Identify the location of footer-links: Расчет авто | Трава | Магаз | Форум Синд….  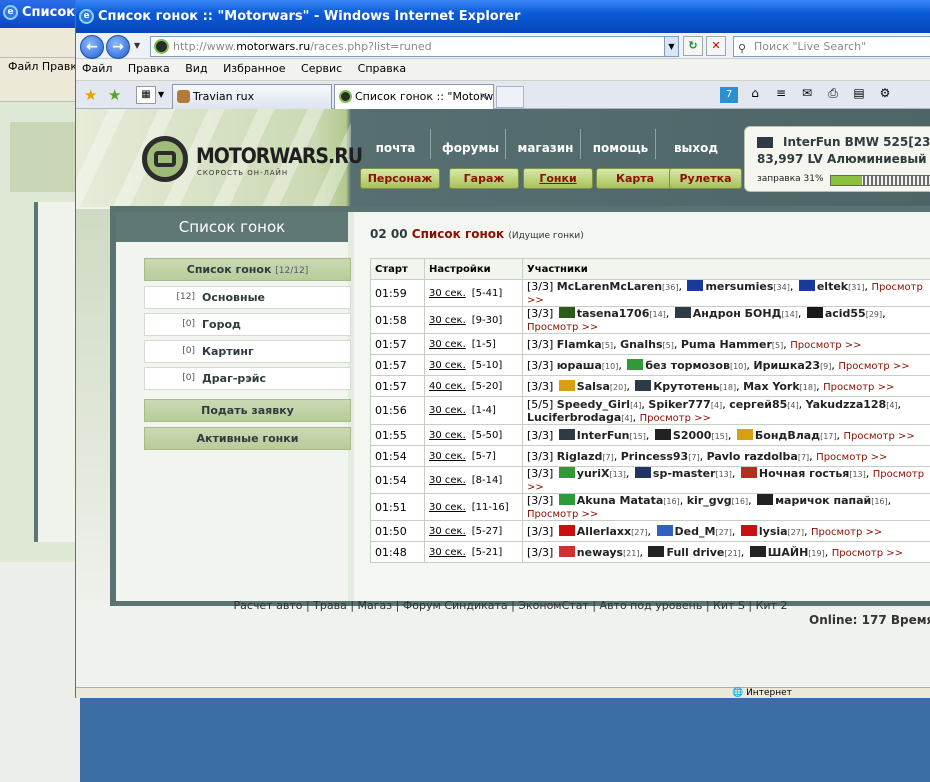
(503, 605).